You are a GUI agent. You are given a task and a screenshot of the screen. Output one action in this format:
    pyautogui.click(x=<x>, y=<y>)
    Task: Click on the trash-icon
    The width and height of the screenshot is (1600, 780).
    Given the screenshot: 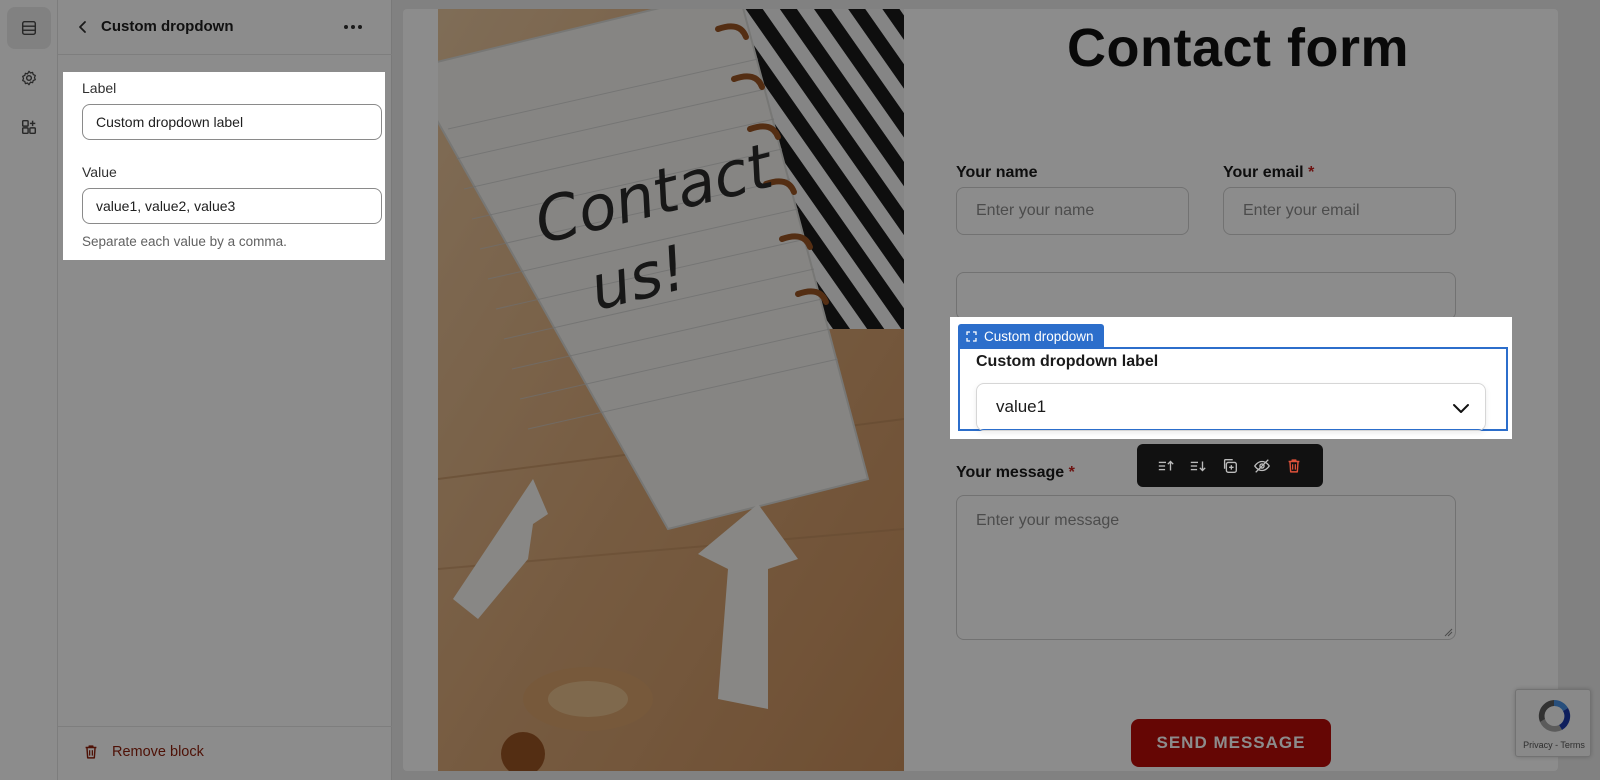 What is the action you would take?
    pyautogui.click(x=91, y=752)
    